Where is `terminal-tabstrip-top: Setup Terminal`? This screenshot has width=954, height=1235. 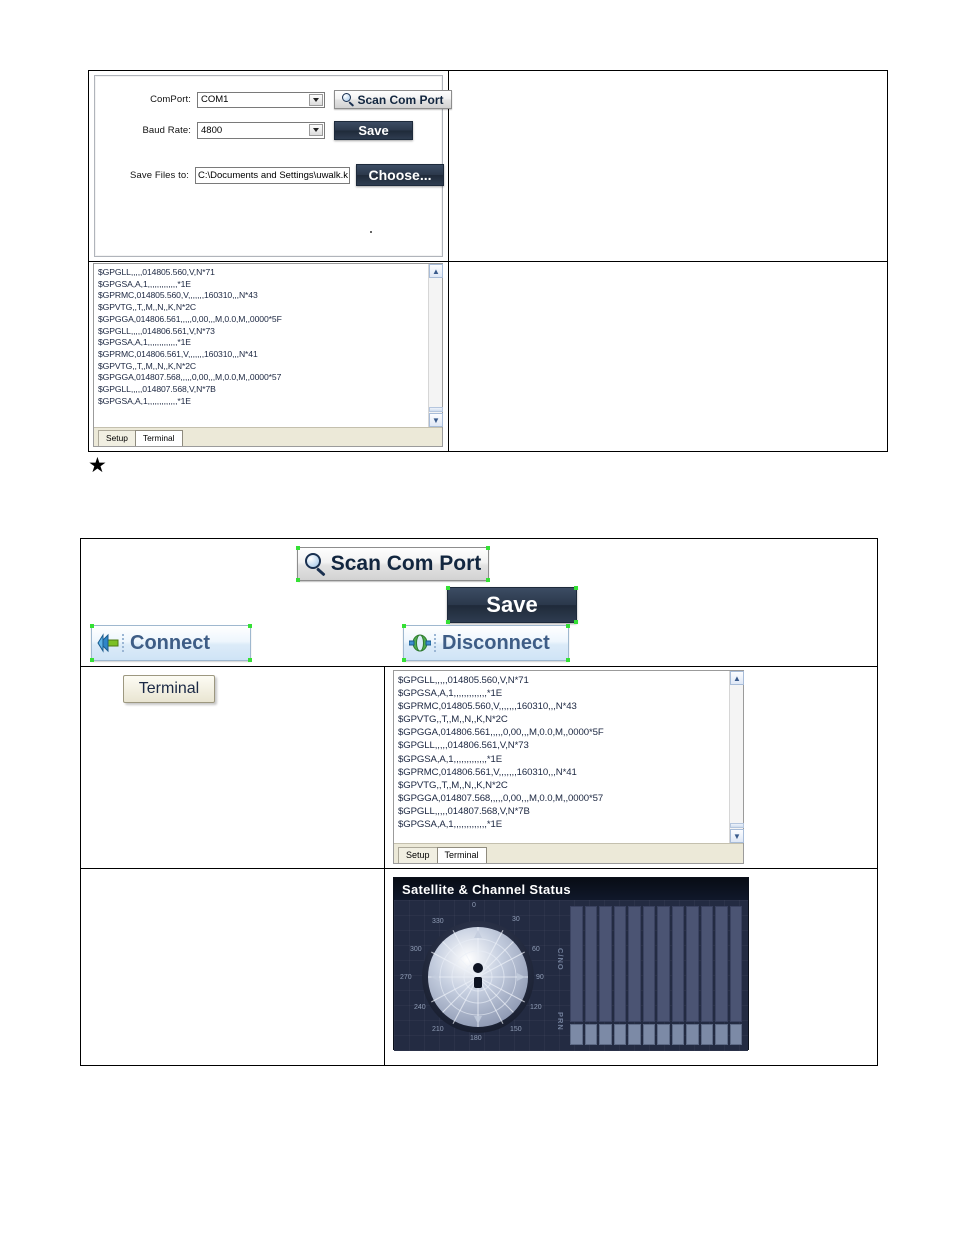 terminal-tabstrip-top: Setup Terminal is located at coordinates (268, 436).